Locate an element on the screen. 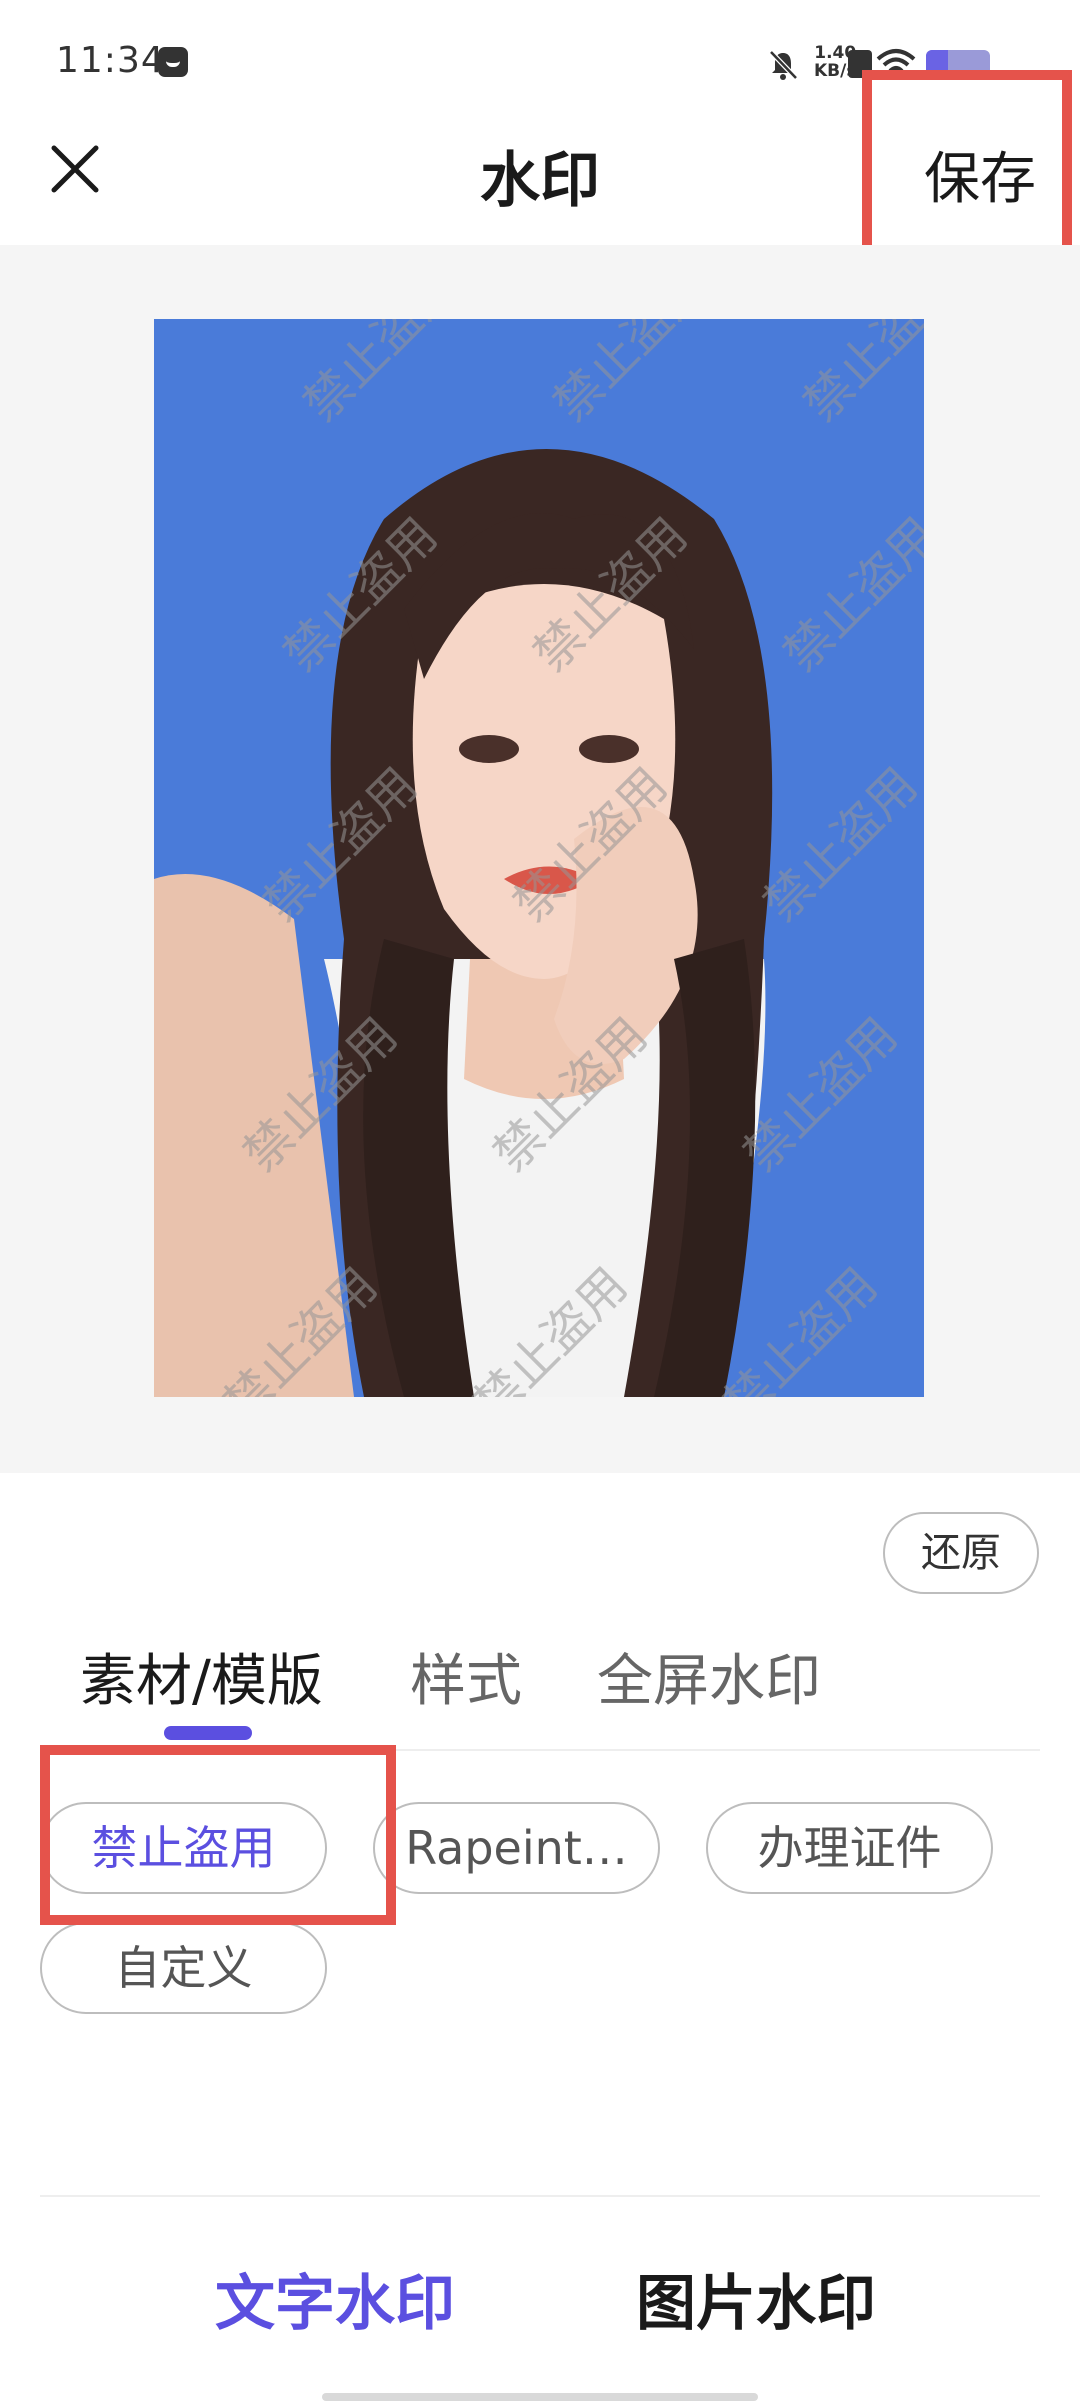 This screenshot has height=2408, width=1080. status-time: 11:34 is located at coordinates (110, 60).